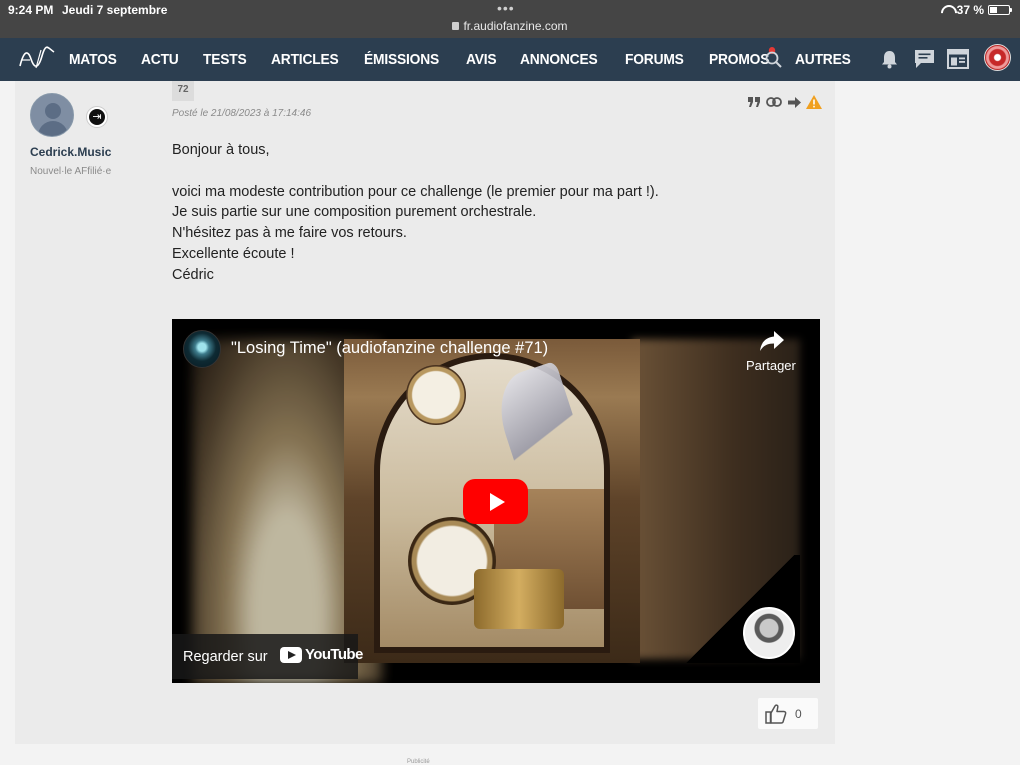  Describe the element at coordinates (115, 10) in the screenshot. I see `status-date: Jeudi 7 septembre` at that location.